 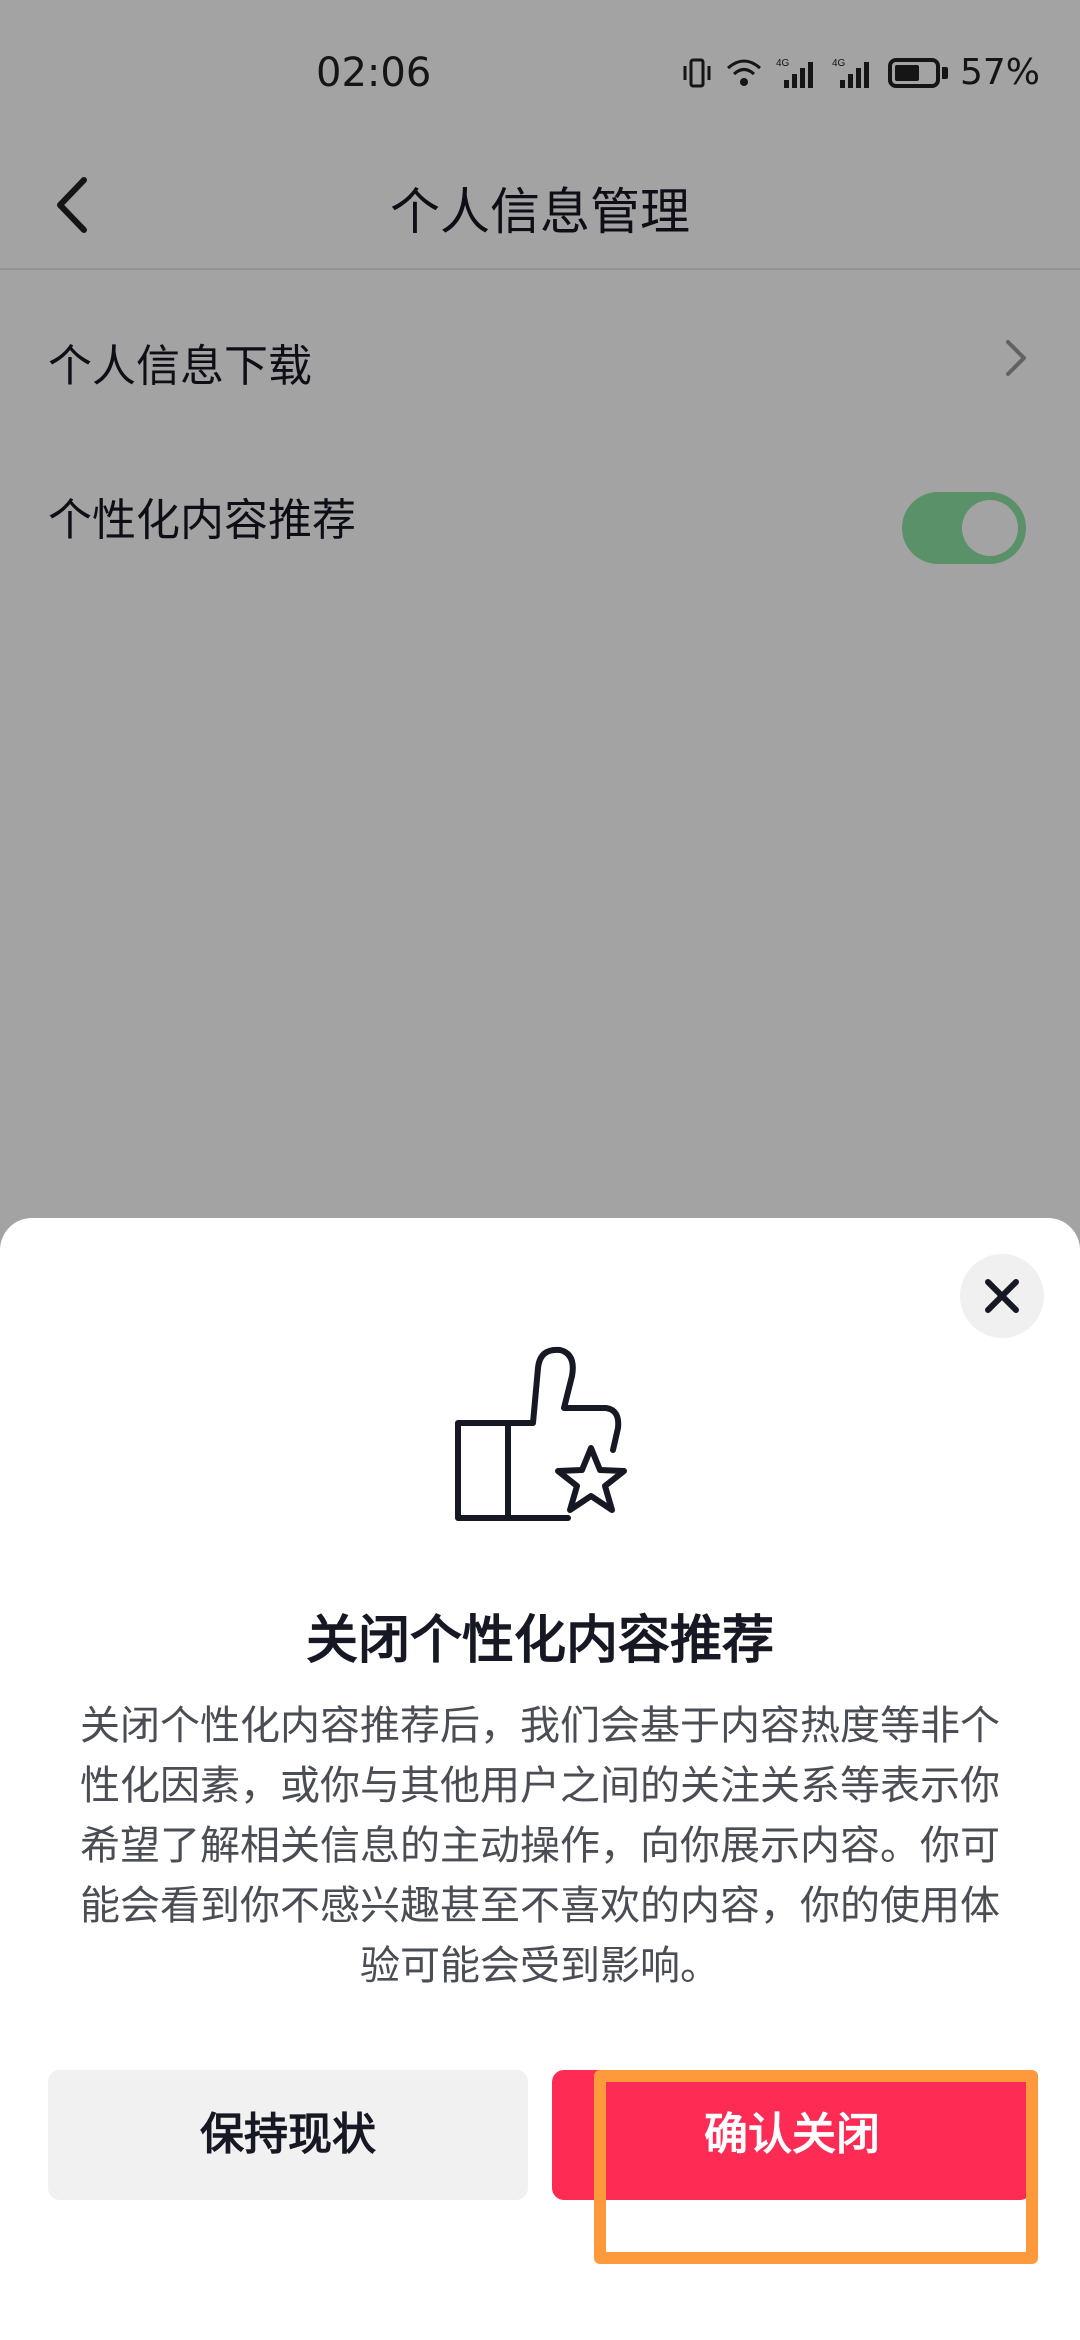 I want to click on keep-button: 保持现状, so click(x=288, y=2135).